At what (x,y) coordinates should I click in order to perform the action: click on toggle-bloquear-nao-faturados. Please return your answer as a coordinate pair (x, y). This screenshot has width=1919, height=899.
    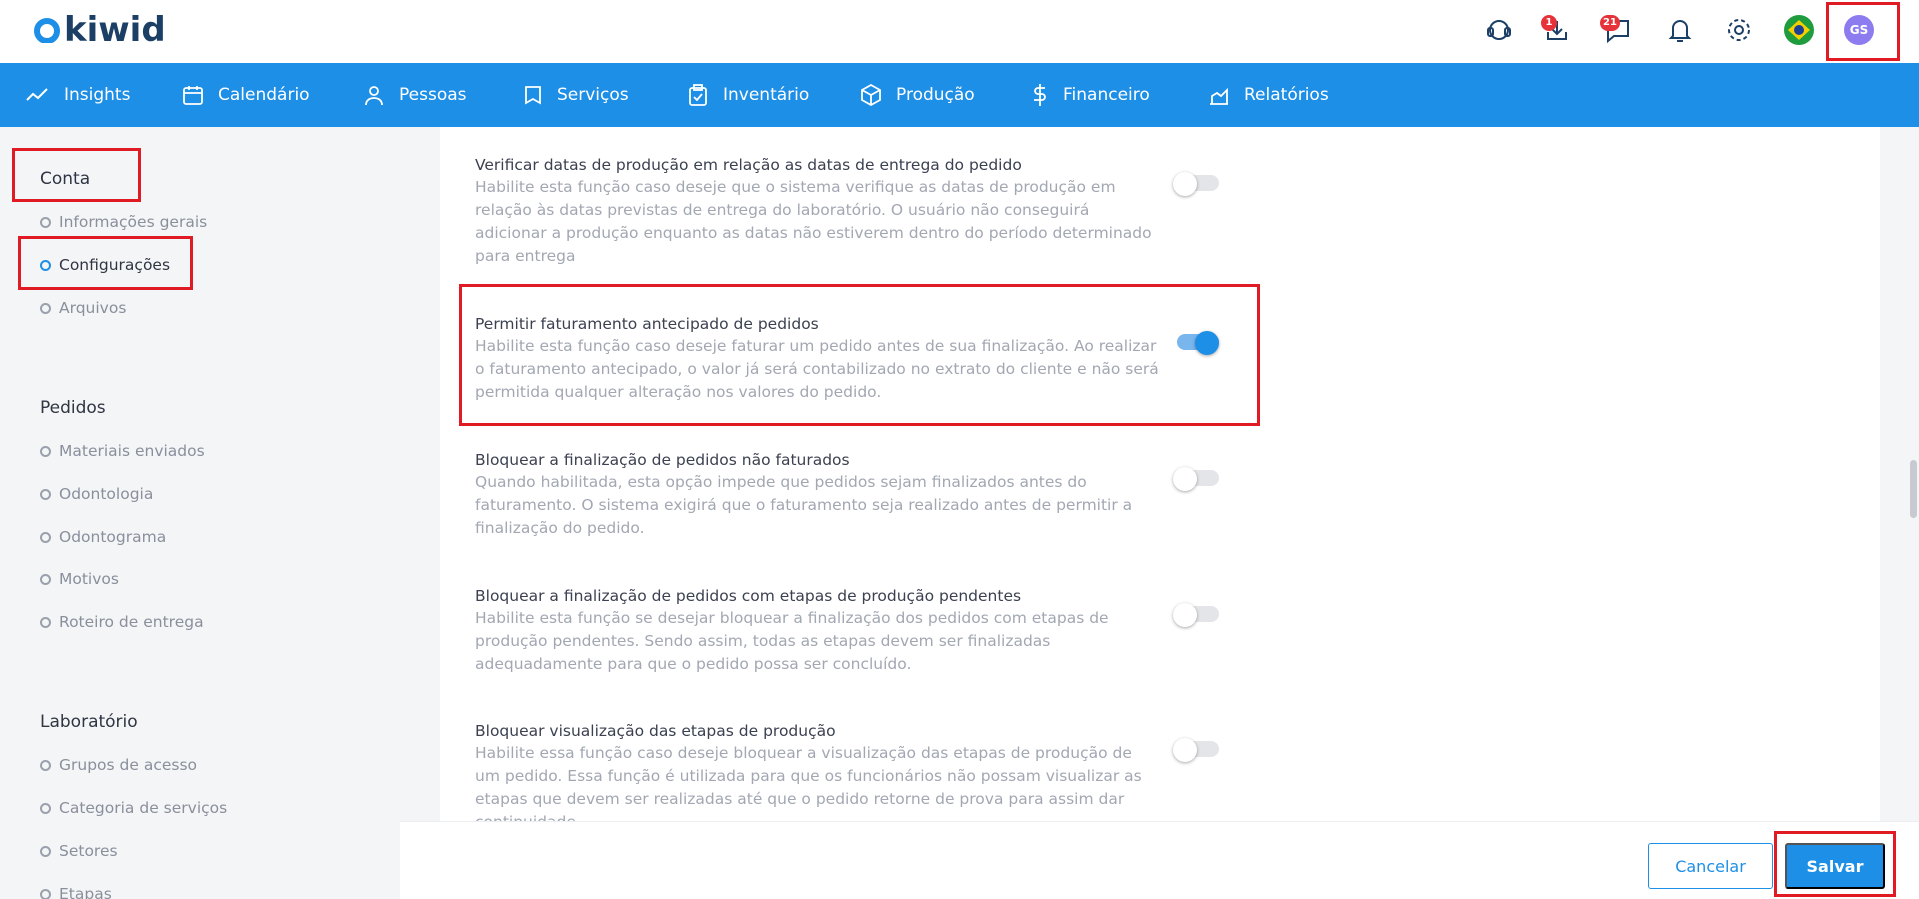
    Looking at the image, I should click on (1196, 479).